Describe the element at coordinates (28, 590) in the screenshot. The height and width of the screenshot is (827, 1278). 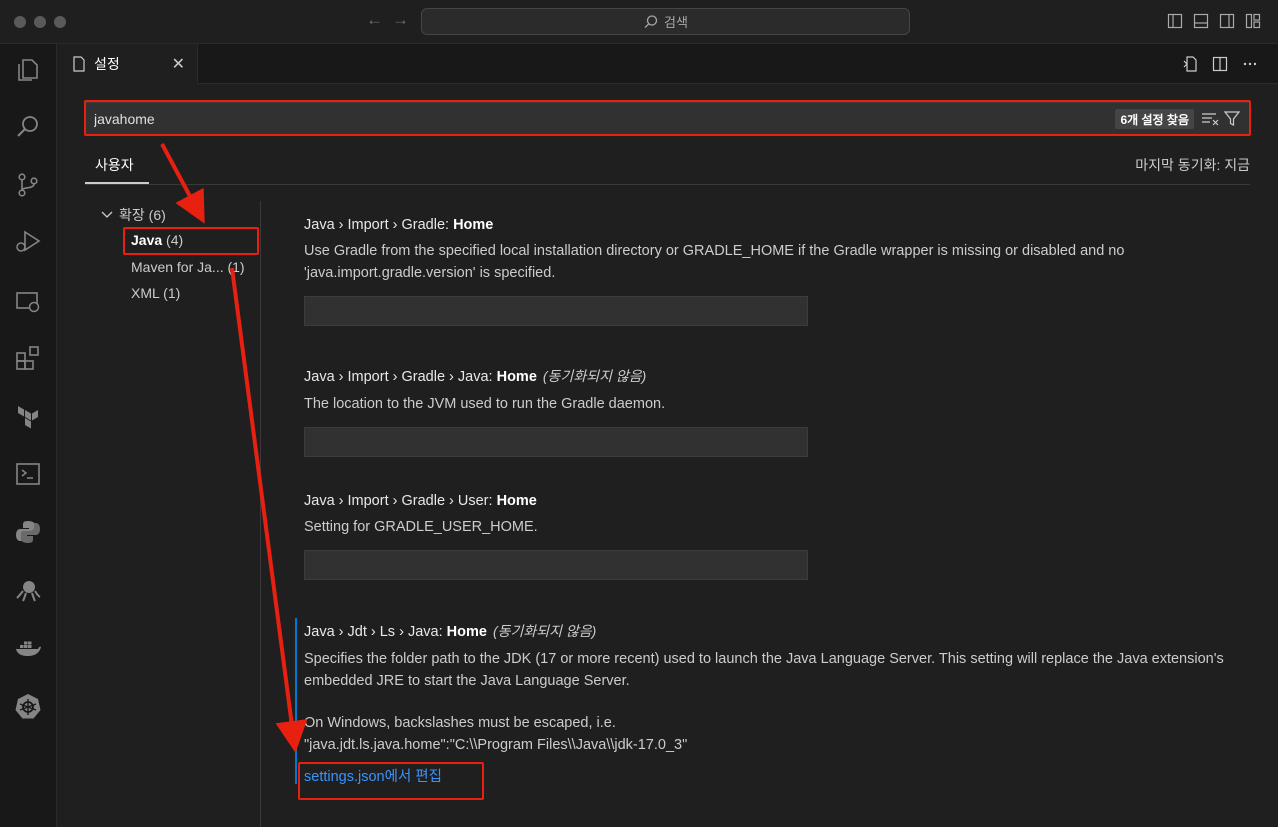
I see `octopus-icon` at that location.